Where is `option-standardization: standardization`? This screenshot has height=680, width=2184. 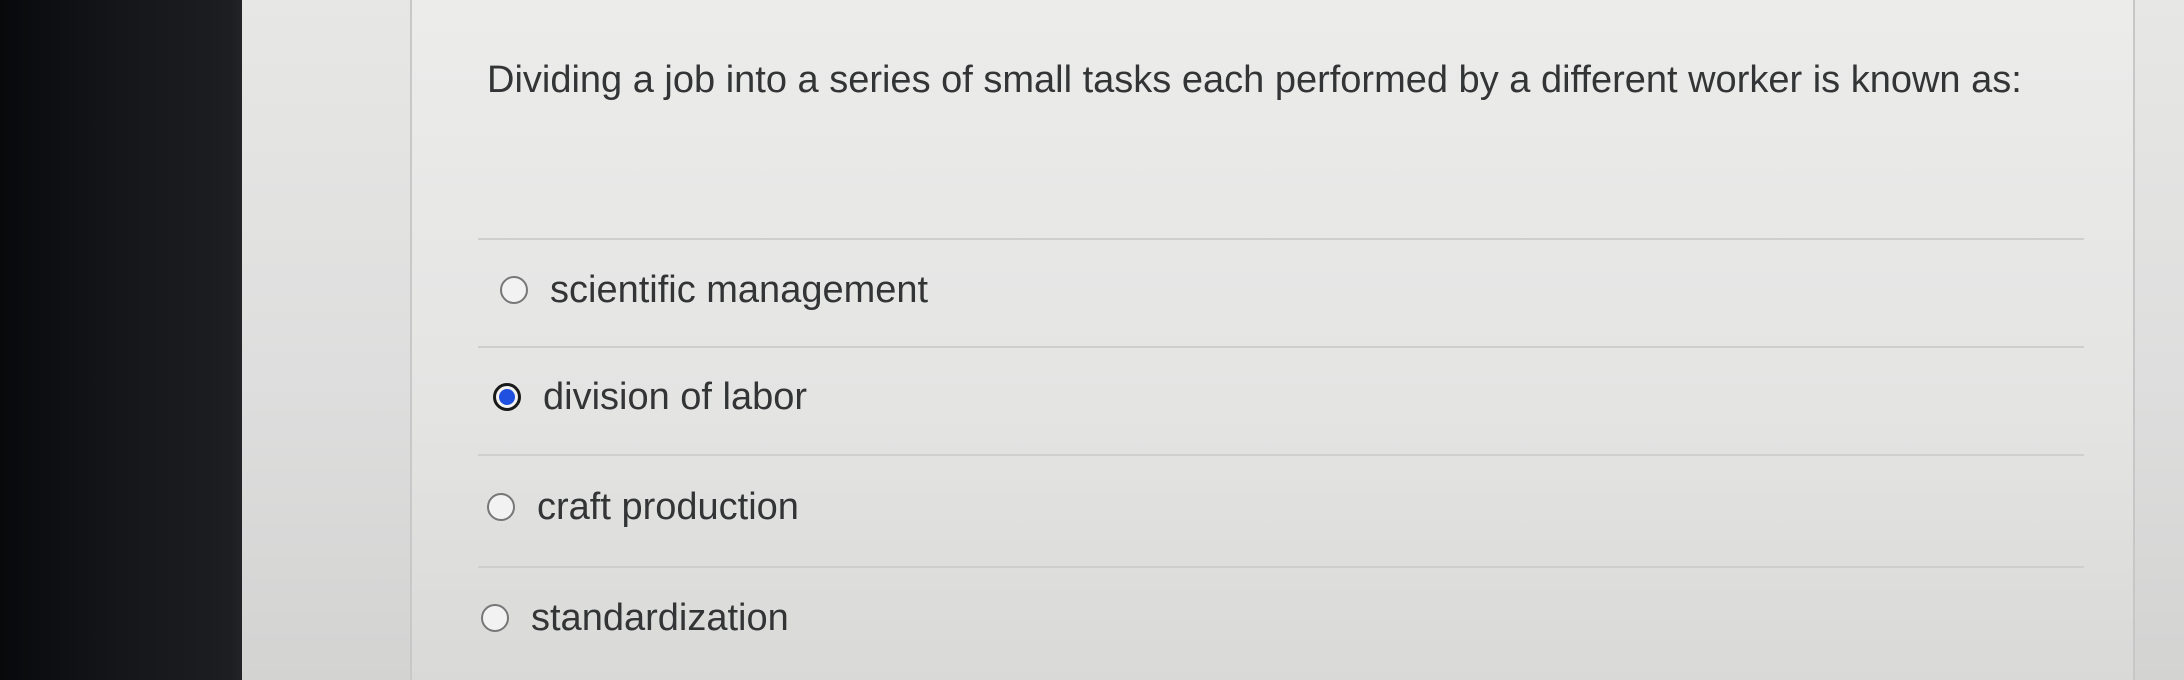
option-standardization: standardization is located at coordinates (635, 618).